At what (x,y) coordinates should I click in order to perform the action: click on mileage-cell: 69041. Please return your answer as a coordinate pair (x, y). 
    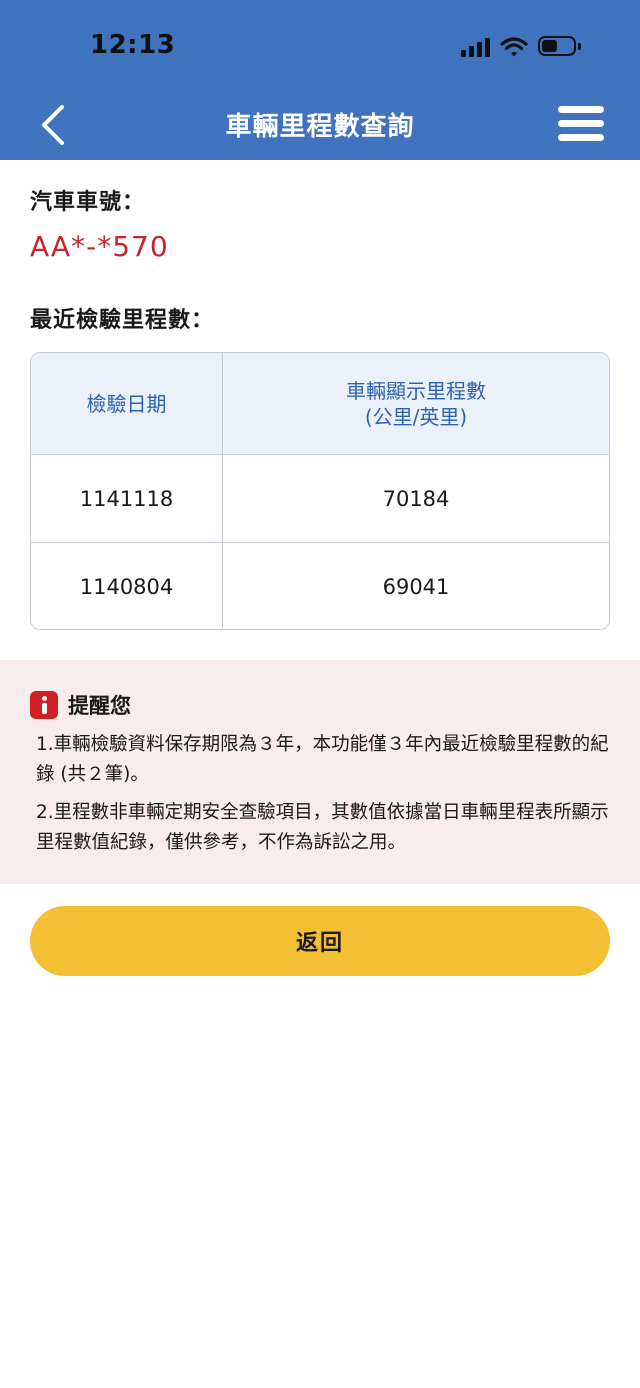
    Looking at the image, I should click on (416, 587).